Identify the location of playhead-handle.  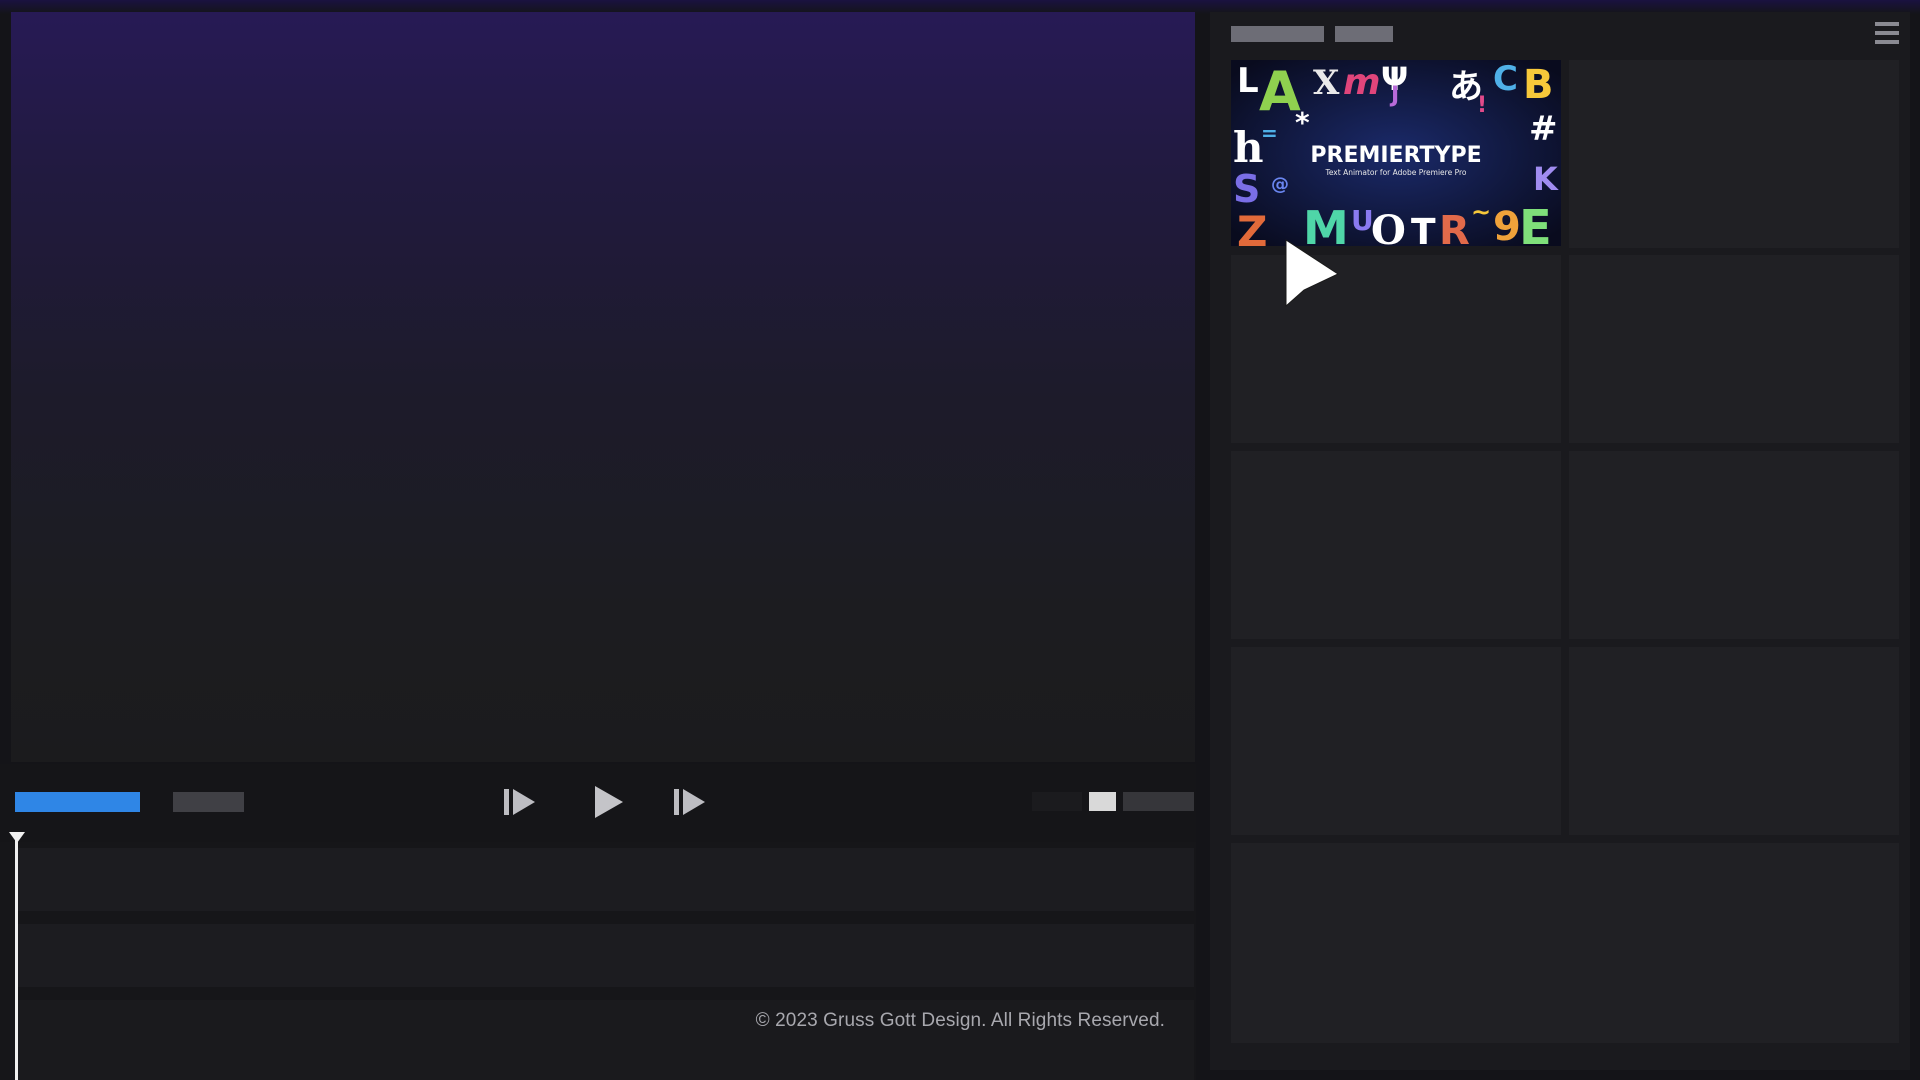
(17, 837).